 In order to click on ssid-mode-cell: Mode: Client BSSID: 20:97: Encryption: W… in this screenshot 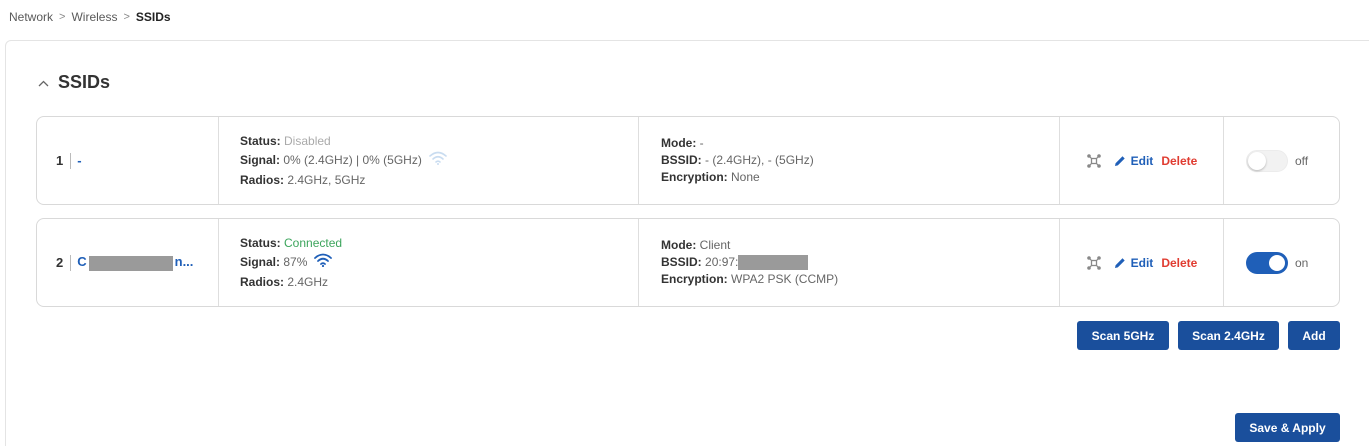, I will do `click(849, 262)`.